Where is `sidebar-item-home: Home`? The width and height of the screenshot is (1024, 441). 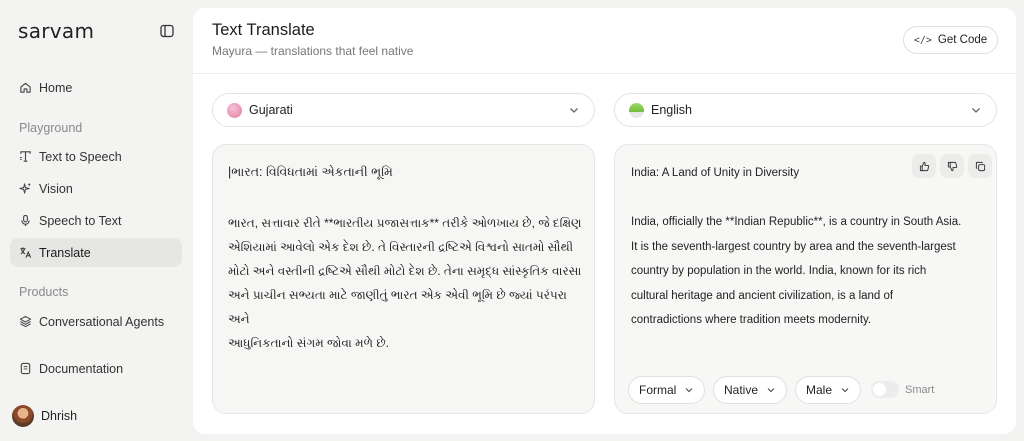 sidebar-item-home: Home is located at coordinates (96, 87).